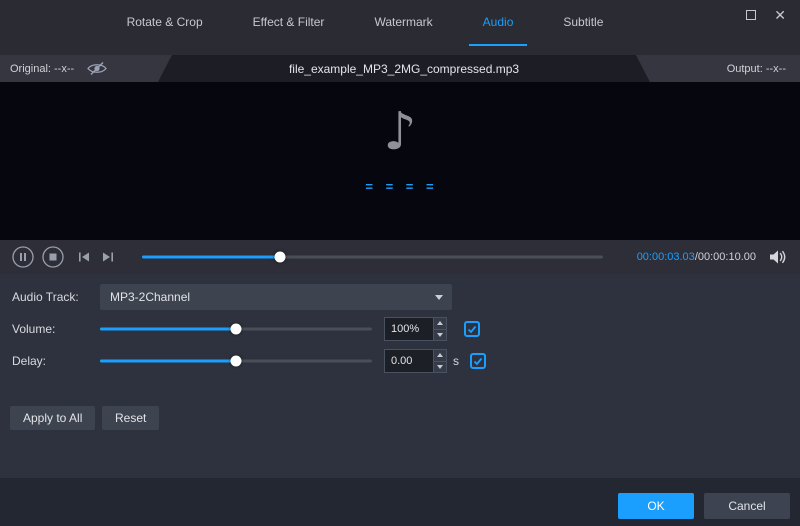  I want to click on delay-unit-label: s, so click(456, 361).